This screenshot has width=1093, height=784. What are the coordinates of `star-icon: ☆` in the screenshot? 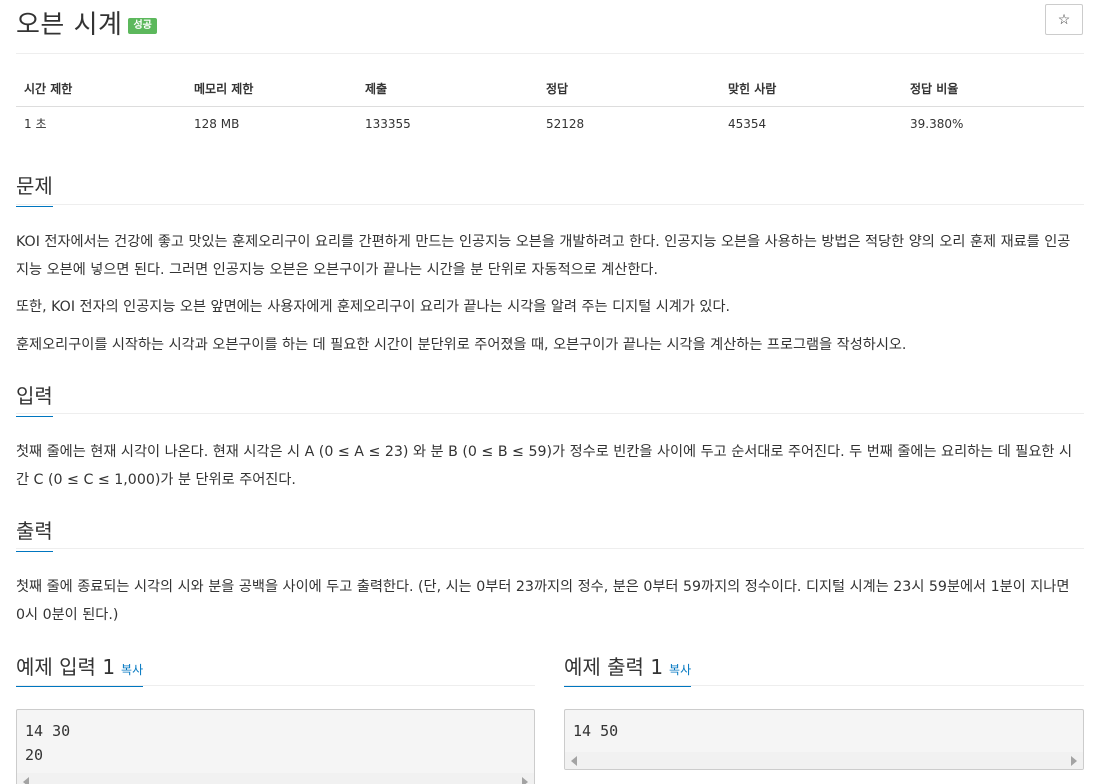 It's located at (1064, 19).